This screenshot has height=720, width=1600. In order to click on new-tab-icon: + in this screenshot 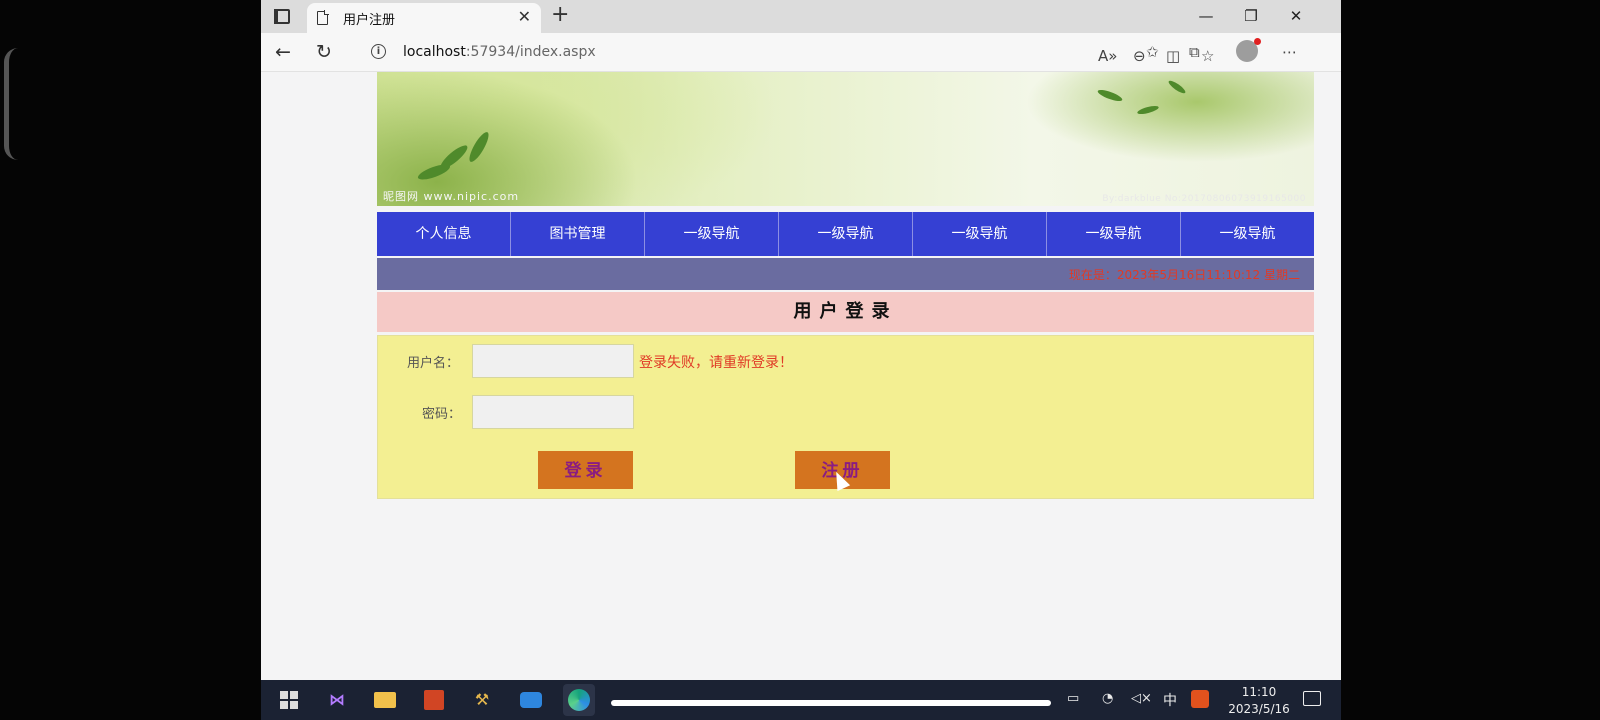, I will do `click(560, 15)`.